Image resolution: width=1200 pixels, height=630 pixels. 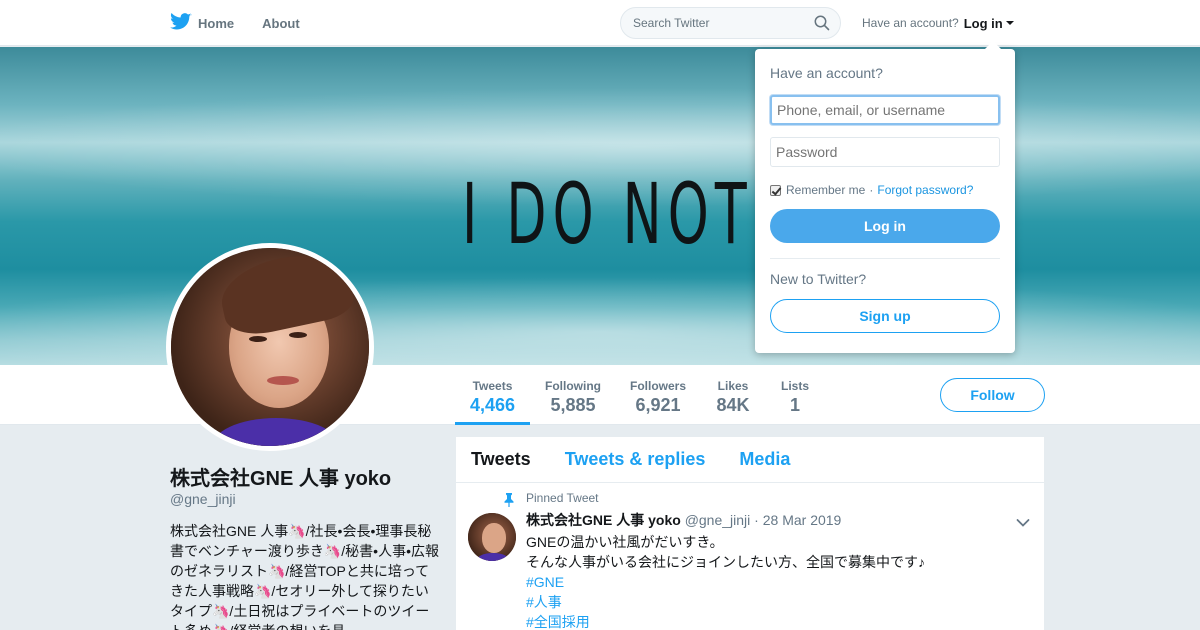 I want to click on tweet-header: 株式会社GNE 人事 yoko @gne_jinji · 28 Mar 2019, so click(x=777, y=520).